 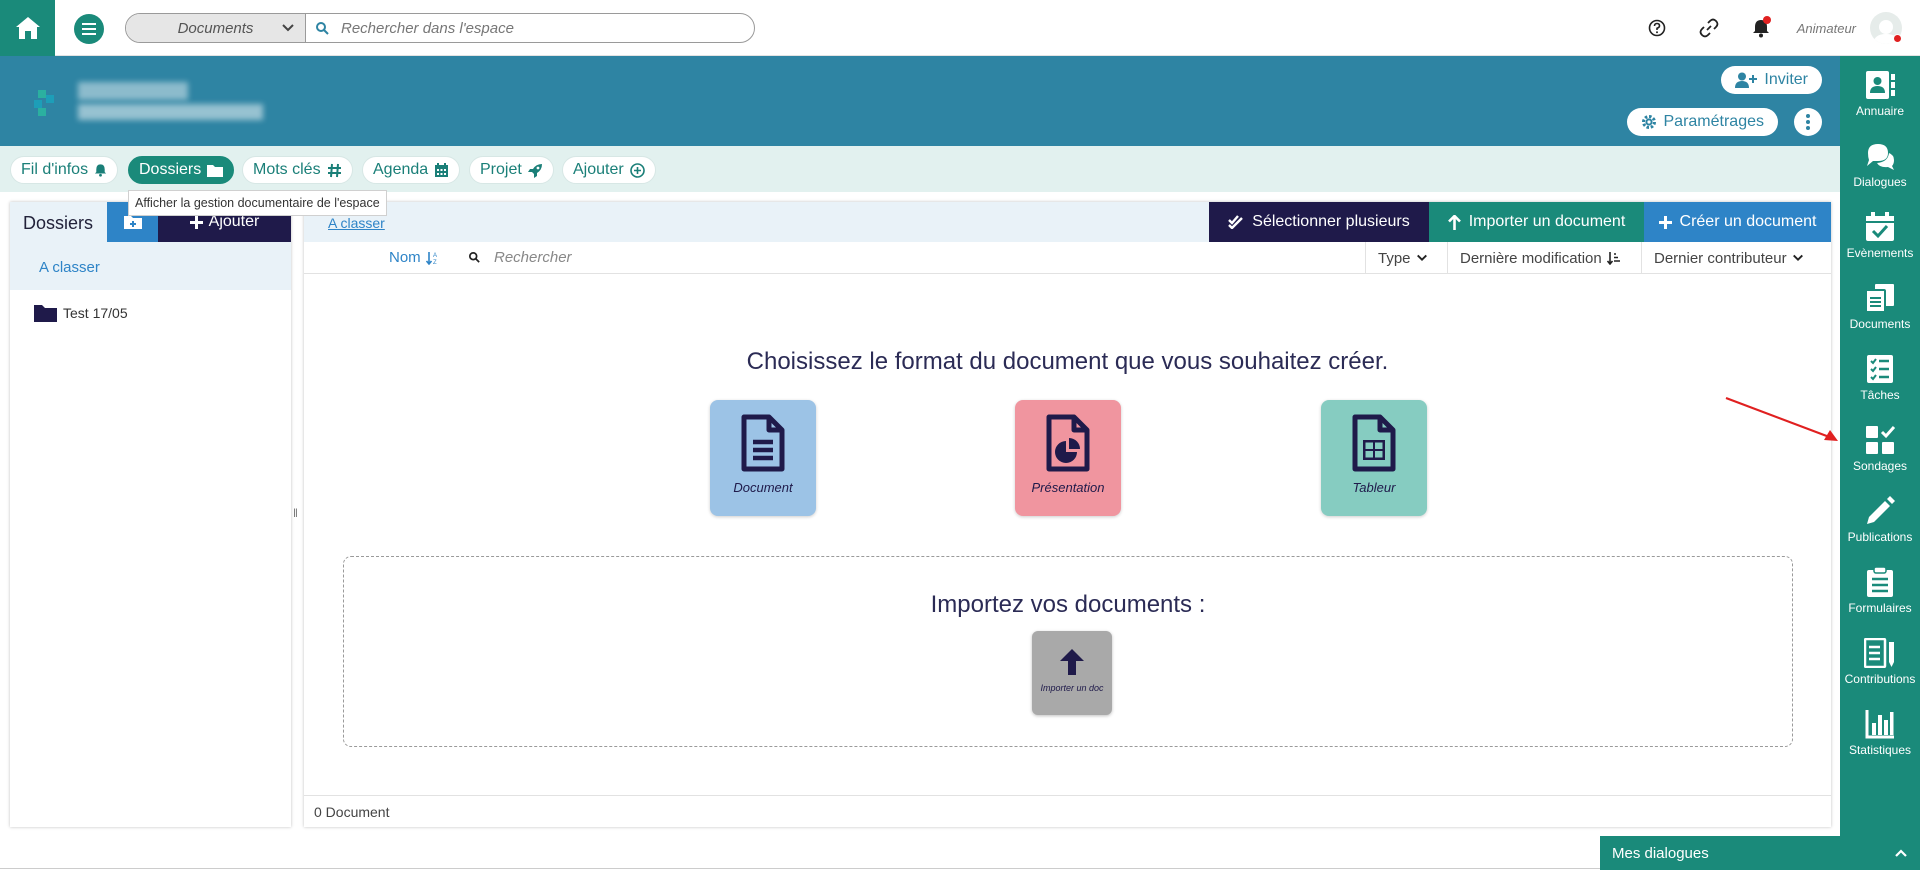 I want to click on tab-mots-cles: Mots clés, so click(x=297, y=170).